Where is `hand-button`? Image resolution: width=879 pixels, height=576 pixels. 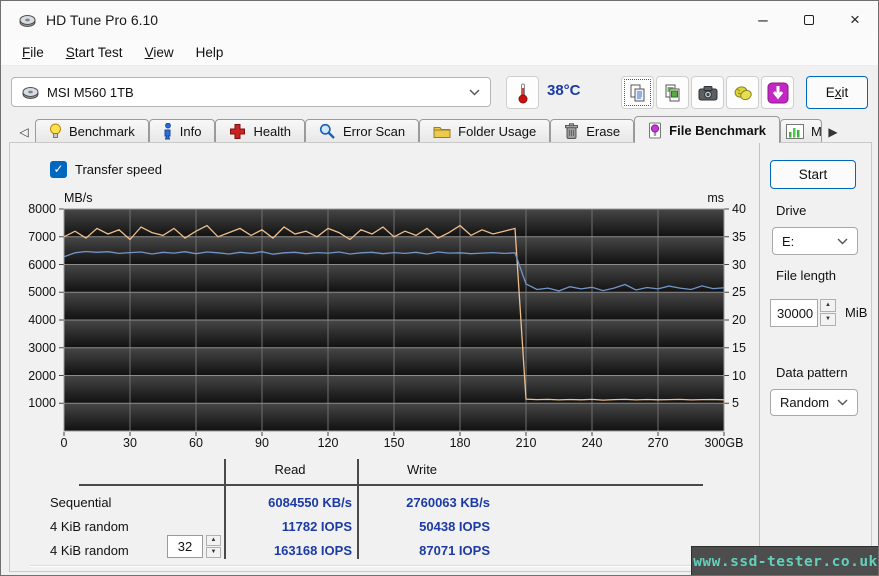 hand-button is located at coordinates (742, 92).